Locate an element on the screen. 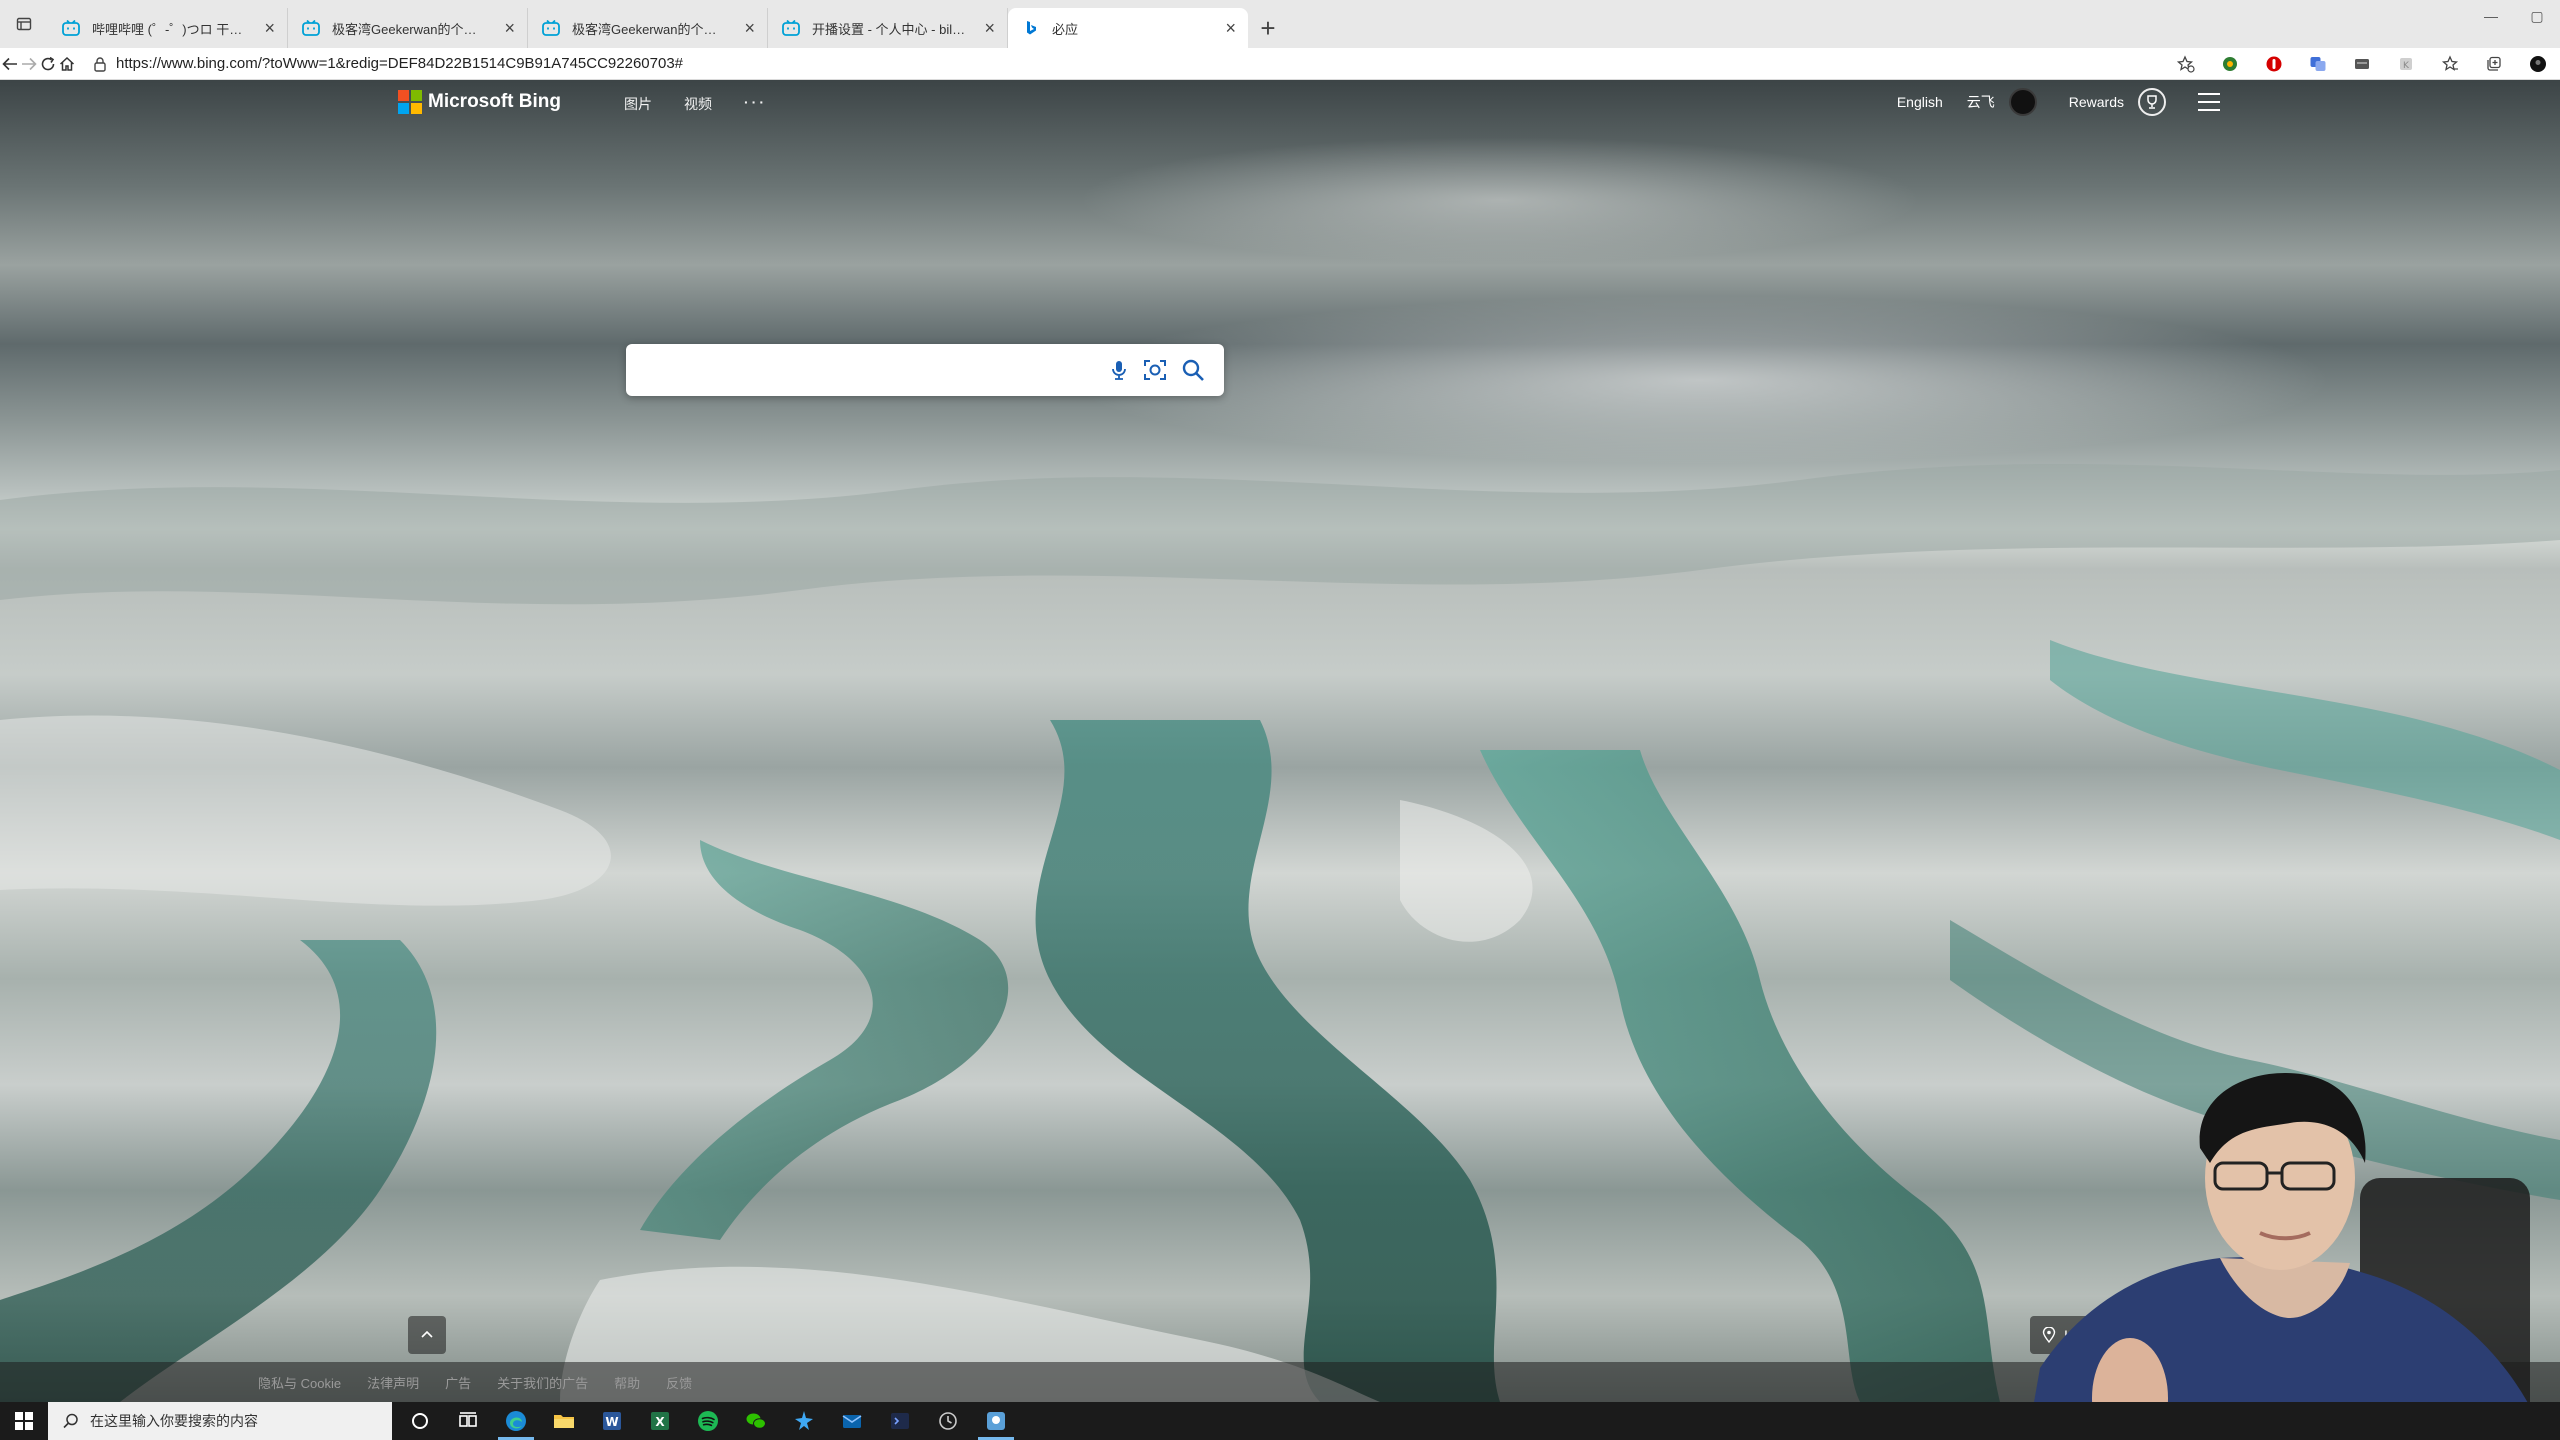  refresh-icon is located at coordinates (47, 63).